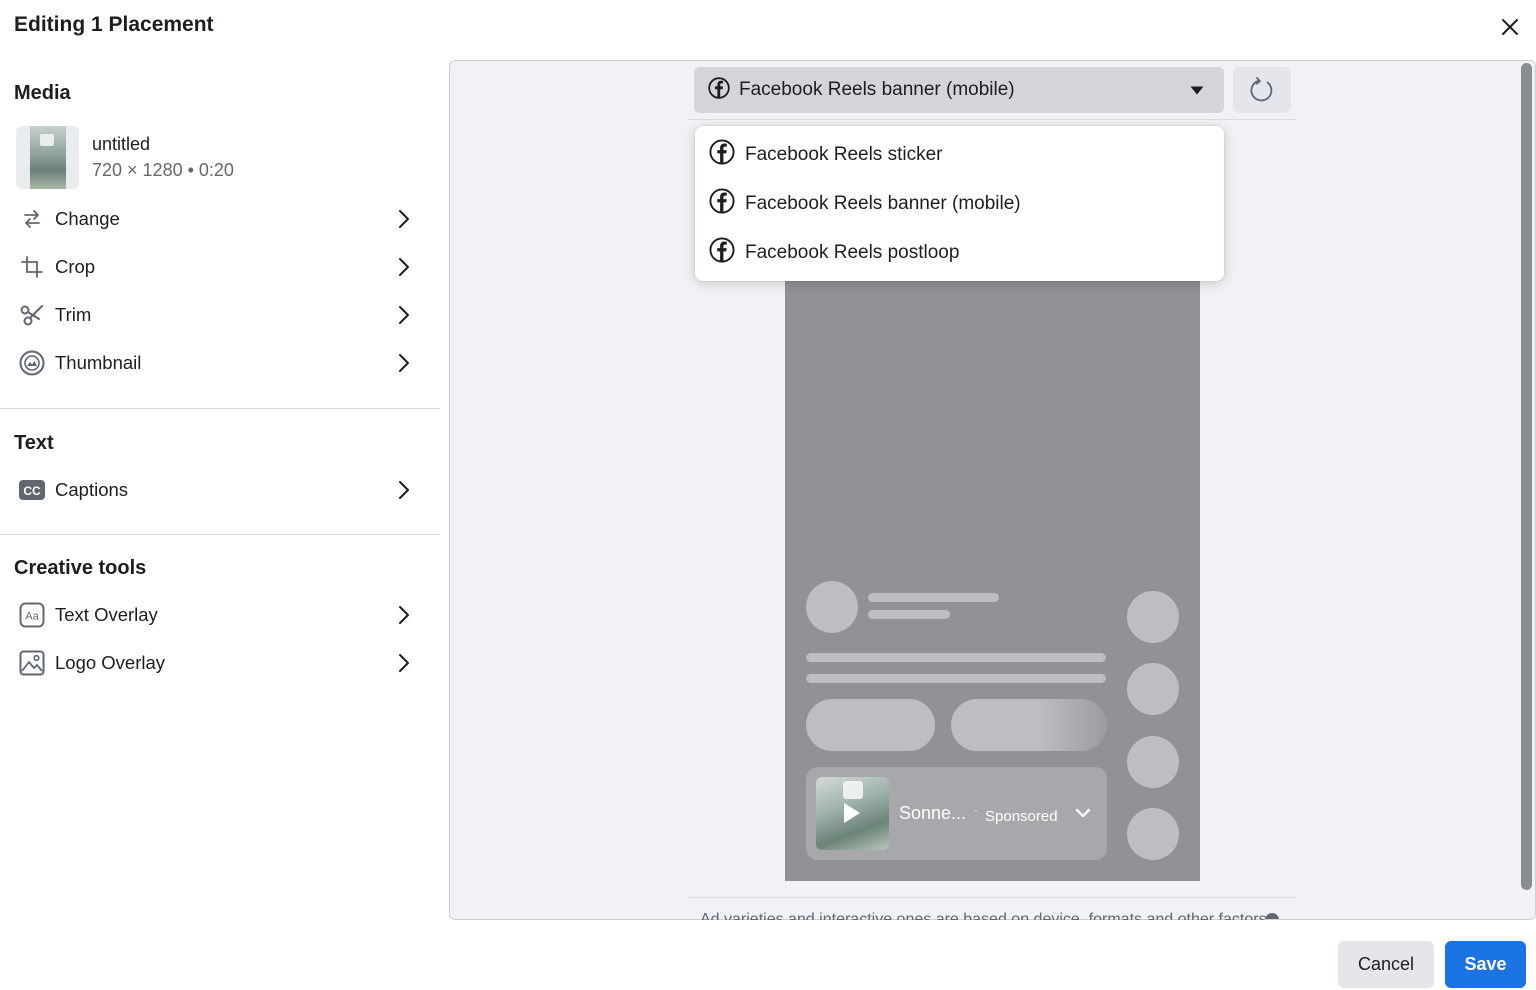 This screenshot has width=1536, height=990. What do you see at coordinates (34, 443) in the screenshot?
I see `section-title-text: Text` at bounding box center [34, 443].